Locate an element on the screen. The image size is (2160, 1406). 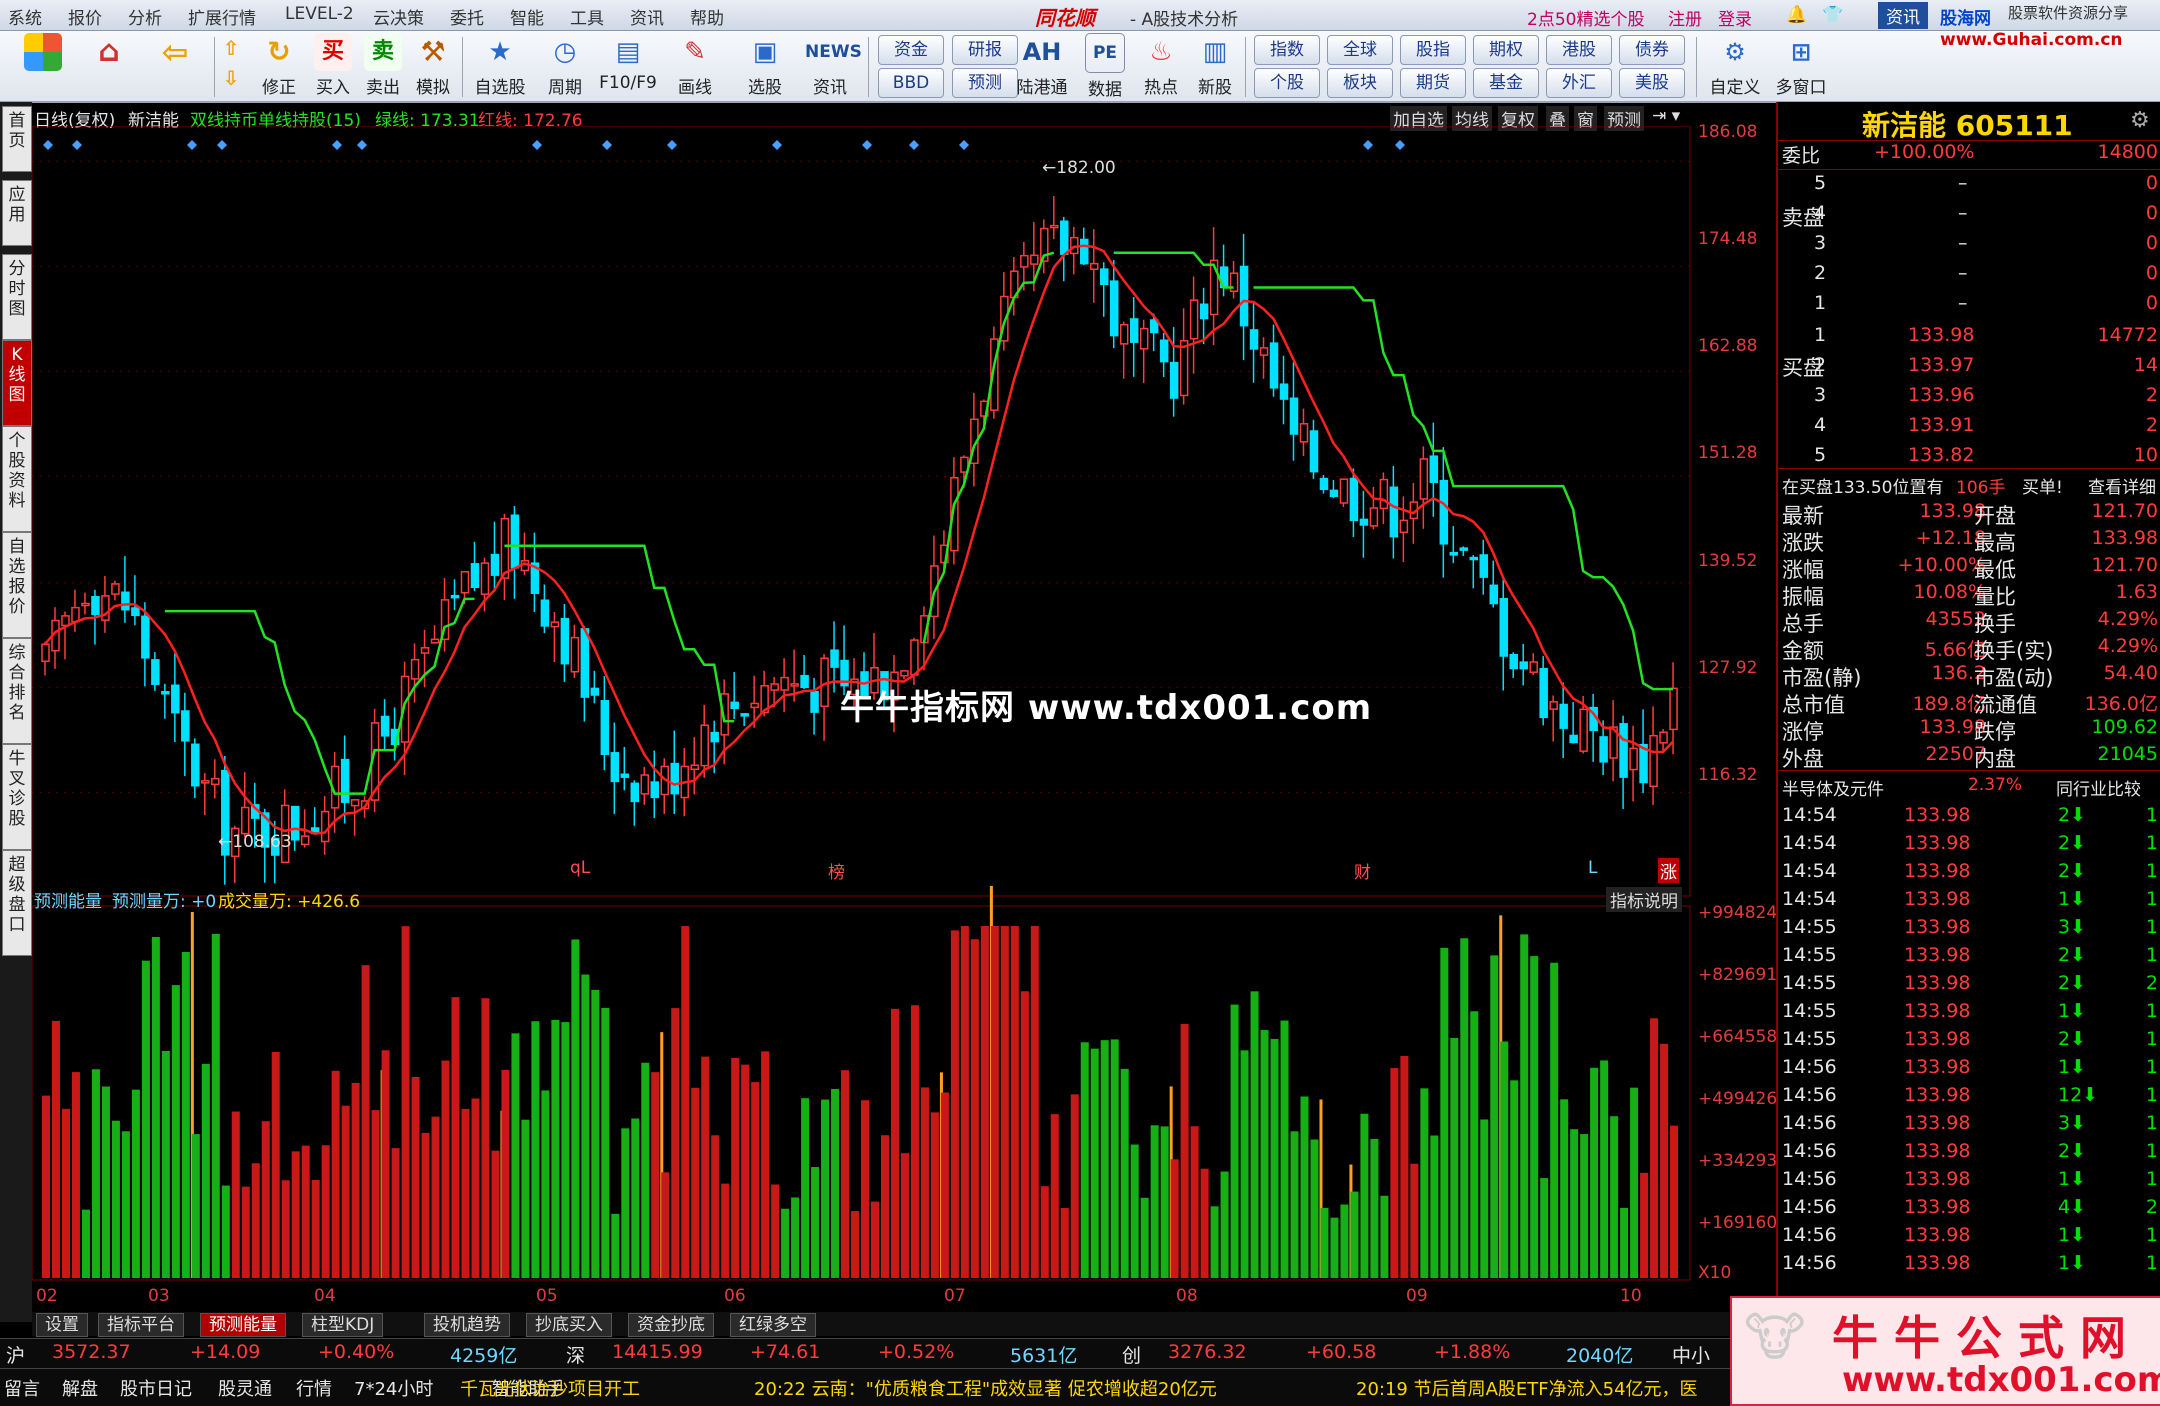
event-mark-l: L is located at coordinates (1592, 868).